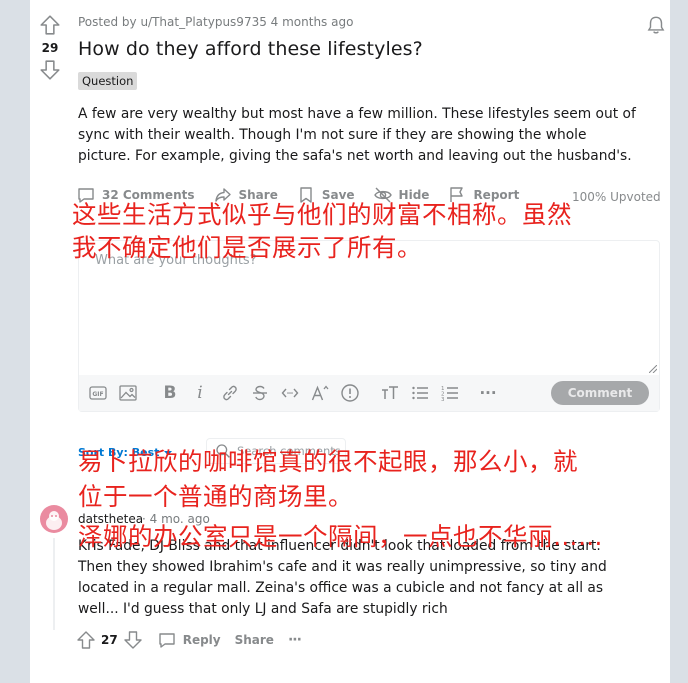 The height and width of the screenshot is (683, 688). What do you see at coordinates (247, 247) in the screenshot?
I see `overlay-annotation-line-2: 我不确定他们是否展示了所有。` at bounding box center [247, 247].